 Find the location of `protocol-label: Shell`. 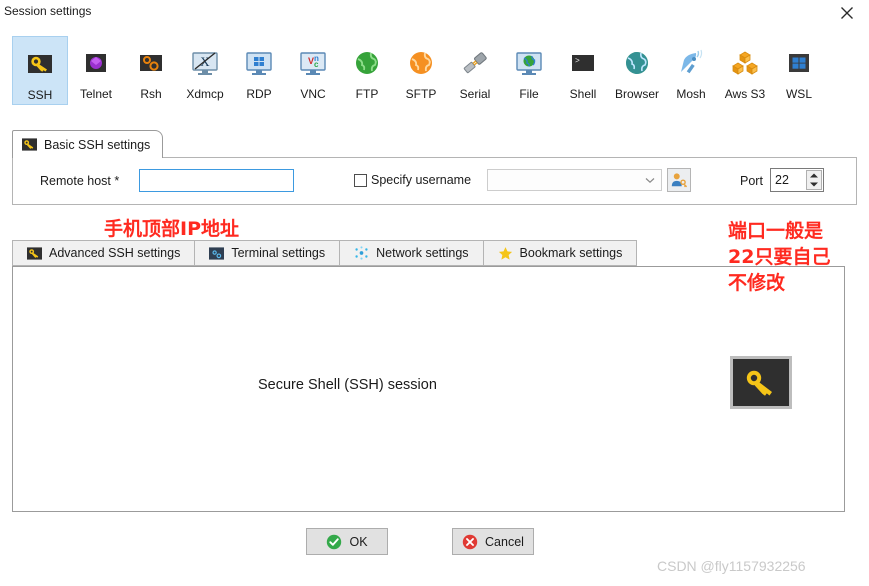

protocol-label: Shell is located at coordinates (583, 94).